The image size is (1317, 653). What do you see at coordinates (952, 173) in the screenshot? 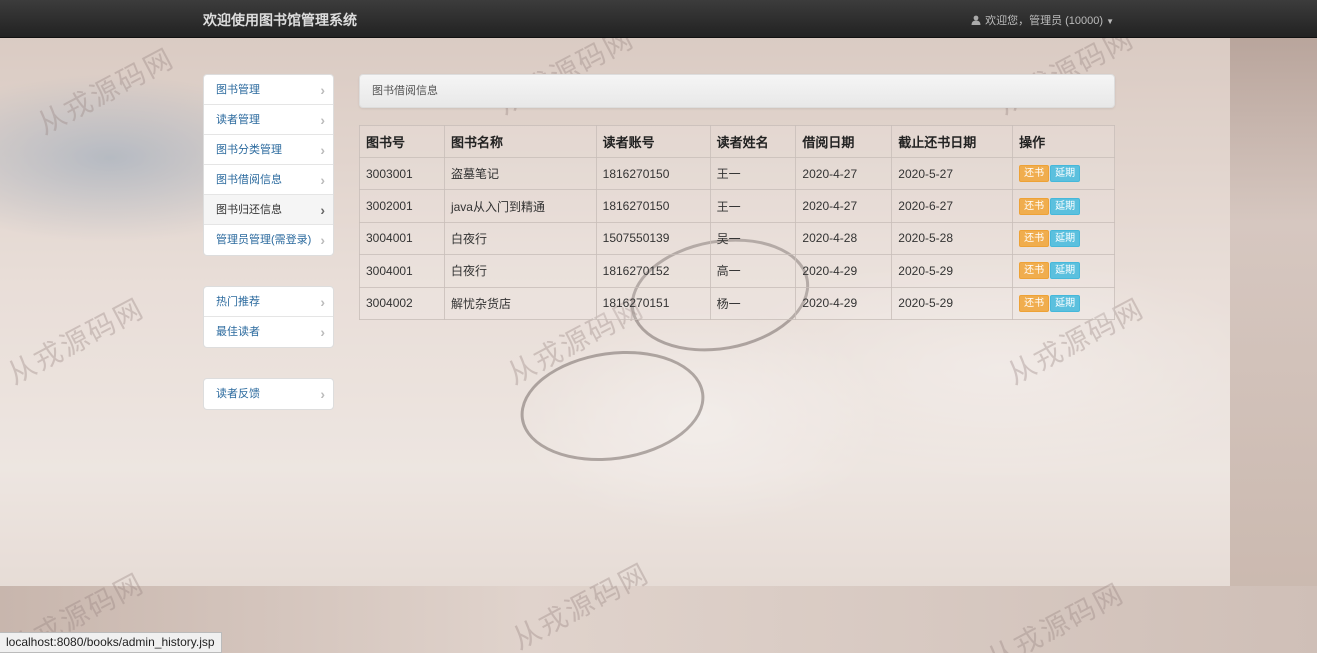
I see `cell-due-date: 2020-5-27` at bounding box center [952, 173].